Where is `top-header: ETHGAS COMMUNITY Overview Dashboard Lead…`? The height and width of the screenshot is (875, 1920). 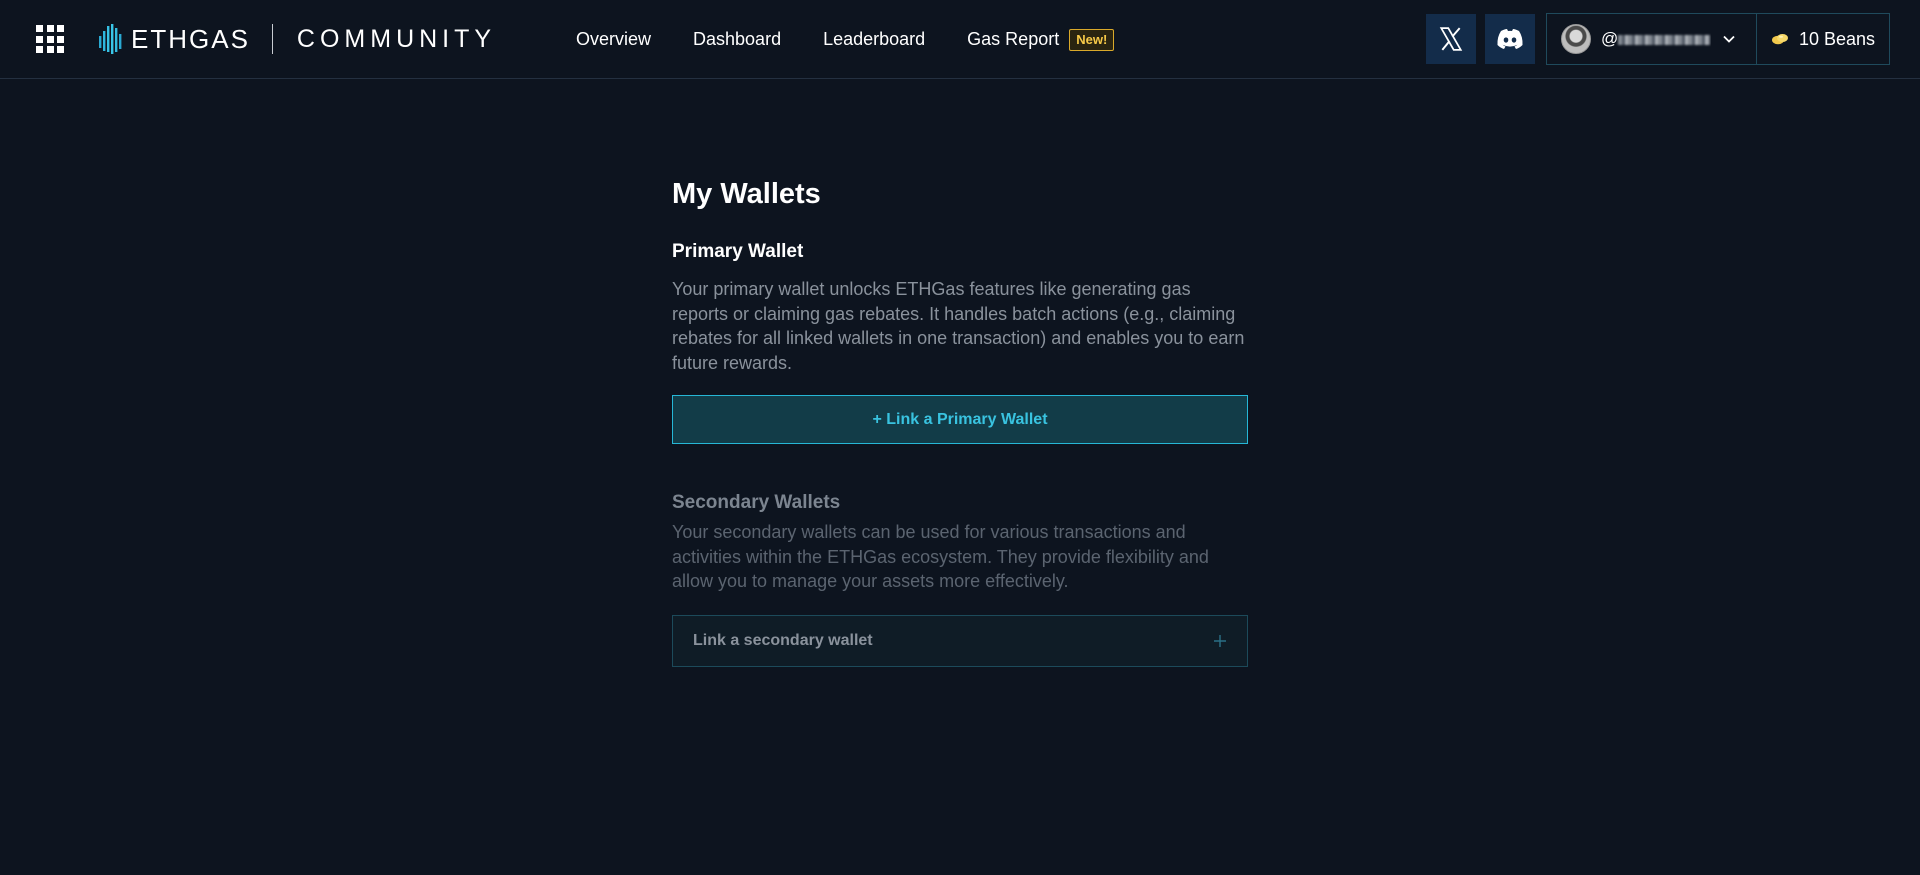 top-header: ETHGAS COMMUNITY Overview Dashboard Lead… is located at coordinates (960, 39).